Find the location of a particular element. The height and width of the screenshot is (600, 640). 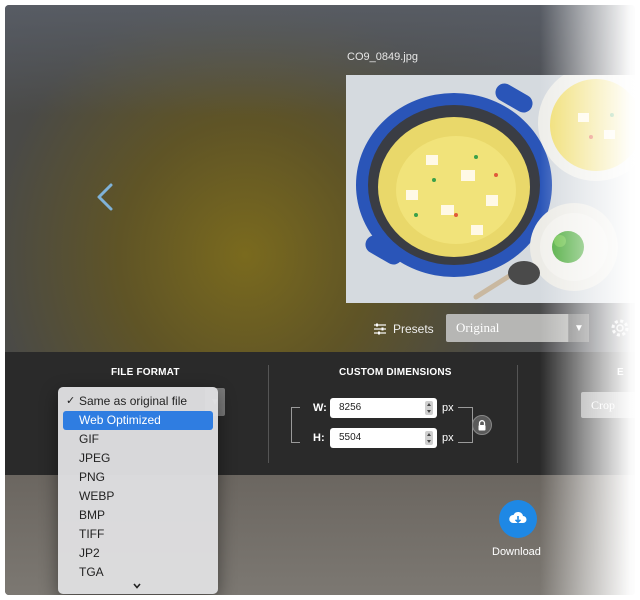

checkmark-icon: ✓ is located at coordinates (71, 401).